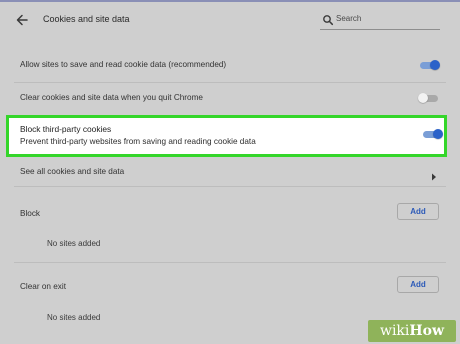  What do you see at coordinates (349, 18) in the screenshot?
I see `search-placeholder: Search` at bounding box center [349, 18].